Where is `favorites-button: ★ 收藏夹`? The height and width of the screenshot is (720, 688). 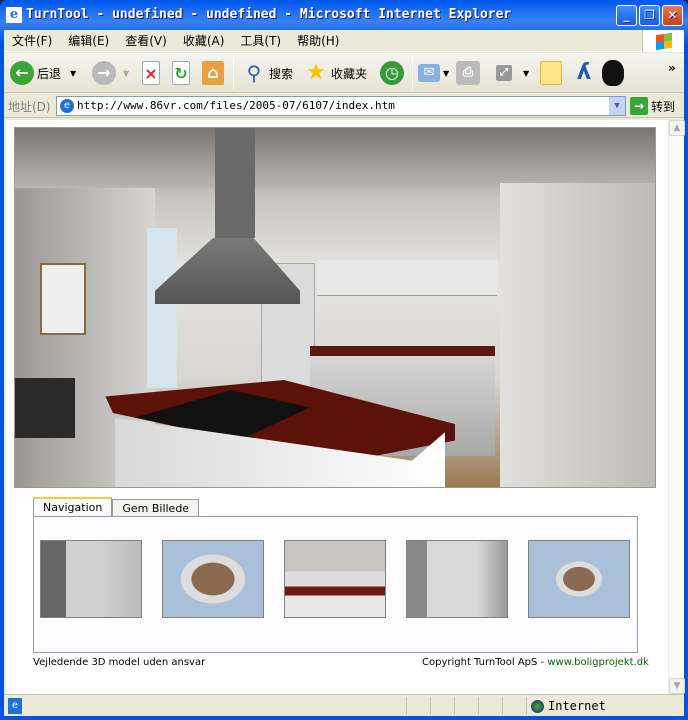
favorites-button: ★ 收藏夹 is located at coordinates (335, 73).